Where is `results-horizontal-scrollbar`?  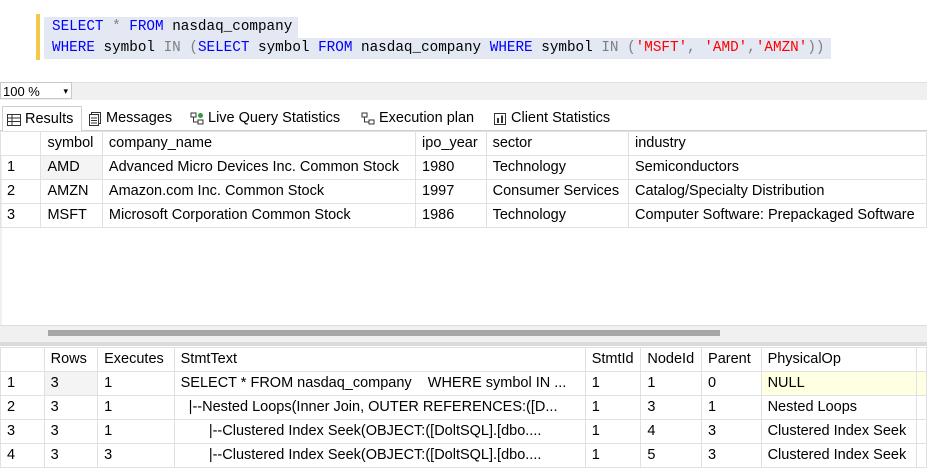 results-horizontal-scrollbar is located at coordinates (463, 334).